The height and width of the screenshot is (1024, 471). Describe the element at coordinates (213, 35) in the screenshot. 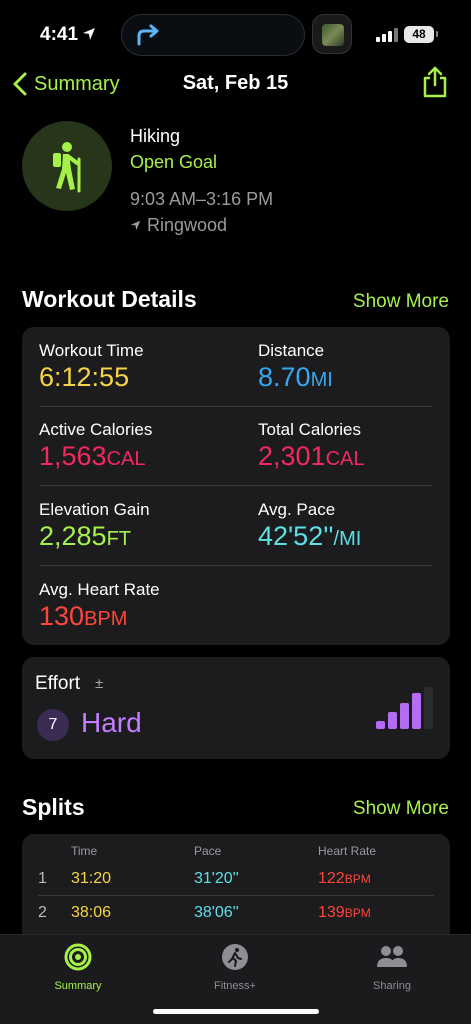

I see `dynamic-island` at that location.